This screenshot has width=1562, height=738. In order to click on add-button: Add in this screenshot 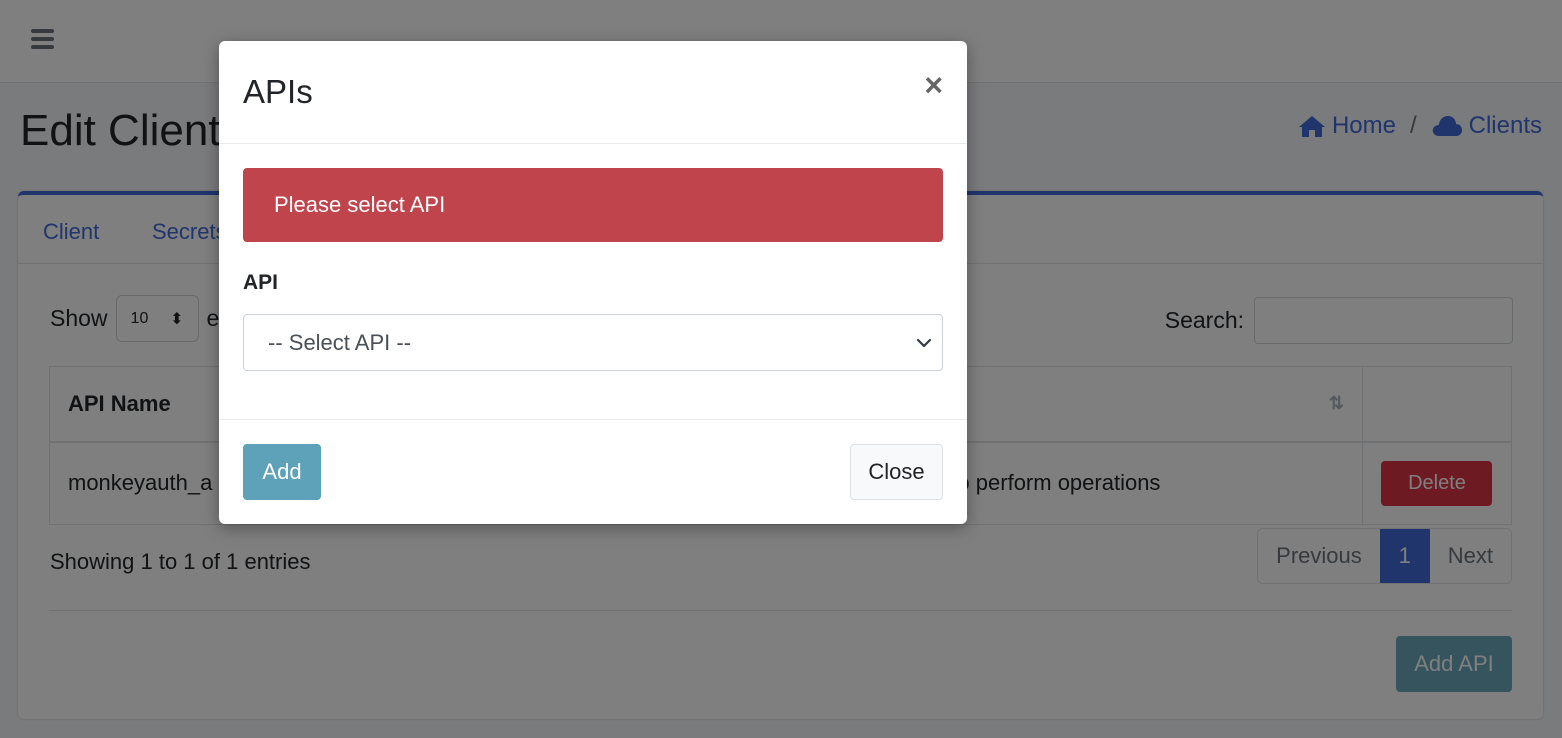, I will do `click(282, 472)`.